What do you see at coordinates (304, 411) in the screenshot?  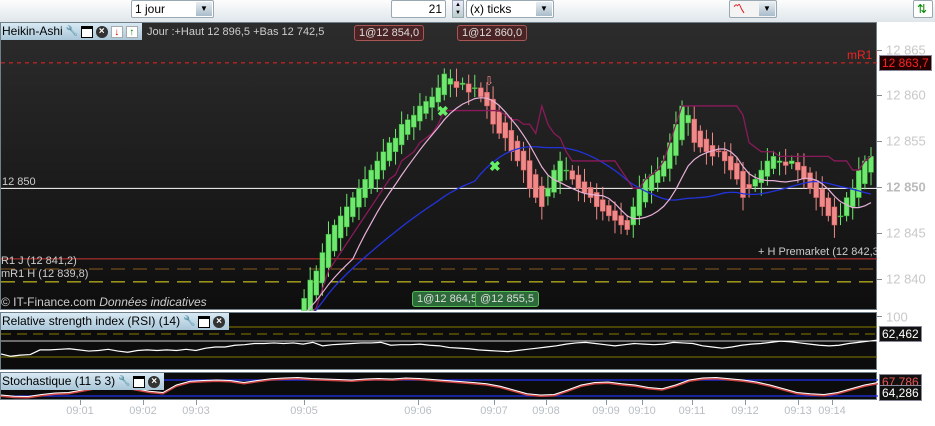 I see `time-label: 09:05` at bounding box center [304, 411].